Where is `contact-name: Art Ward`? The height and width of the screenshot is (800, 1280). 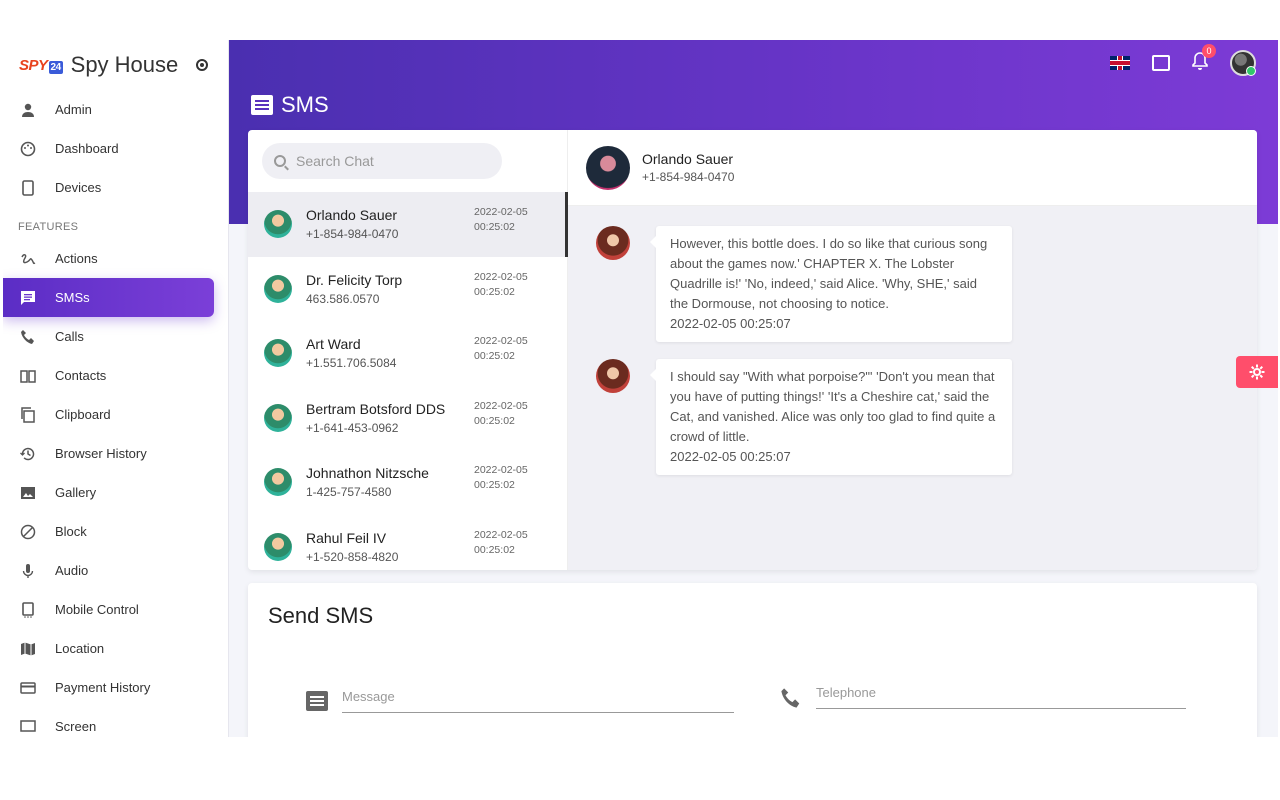
contact-name: Art Ward is located at coordinates (333, 344).